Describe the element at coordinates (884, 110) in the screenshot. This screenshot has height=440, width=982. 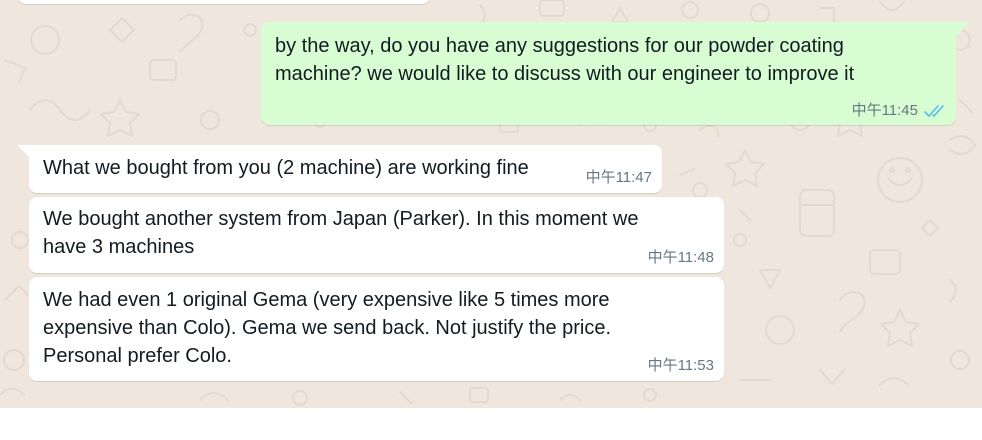
I see `message-timestamp: 中午11:45` at that location.